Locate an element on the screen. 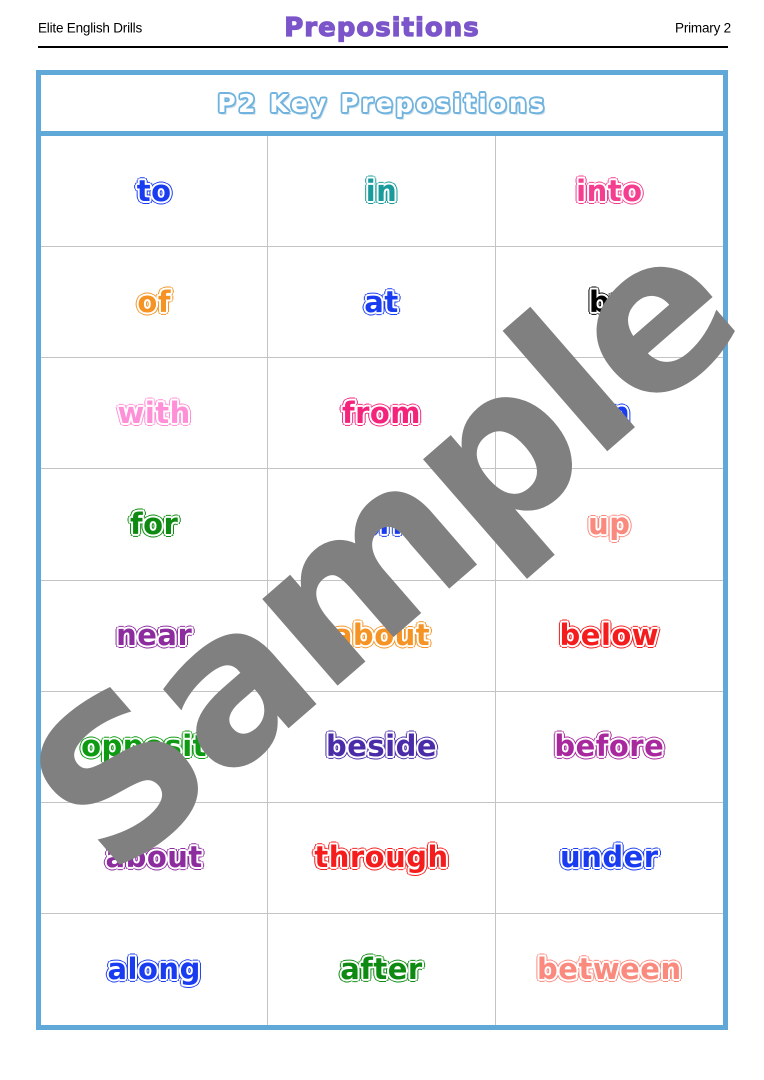 The height and width of the screenshot is (1080, 764). preposition-word: beside is located at coordinates (381, 746).